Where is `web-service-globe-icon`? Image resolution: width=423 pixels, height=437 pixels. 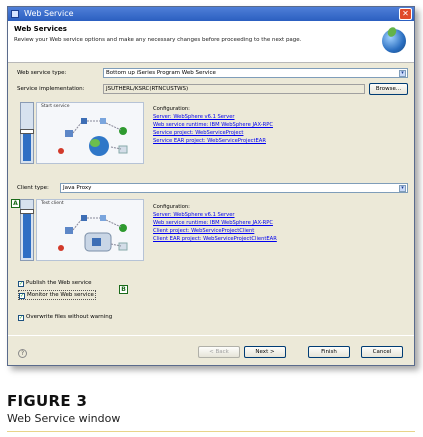
web-service-globe-icon is located at coordinates (394, 41).